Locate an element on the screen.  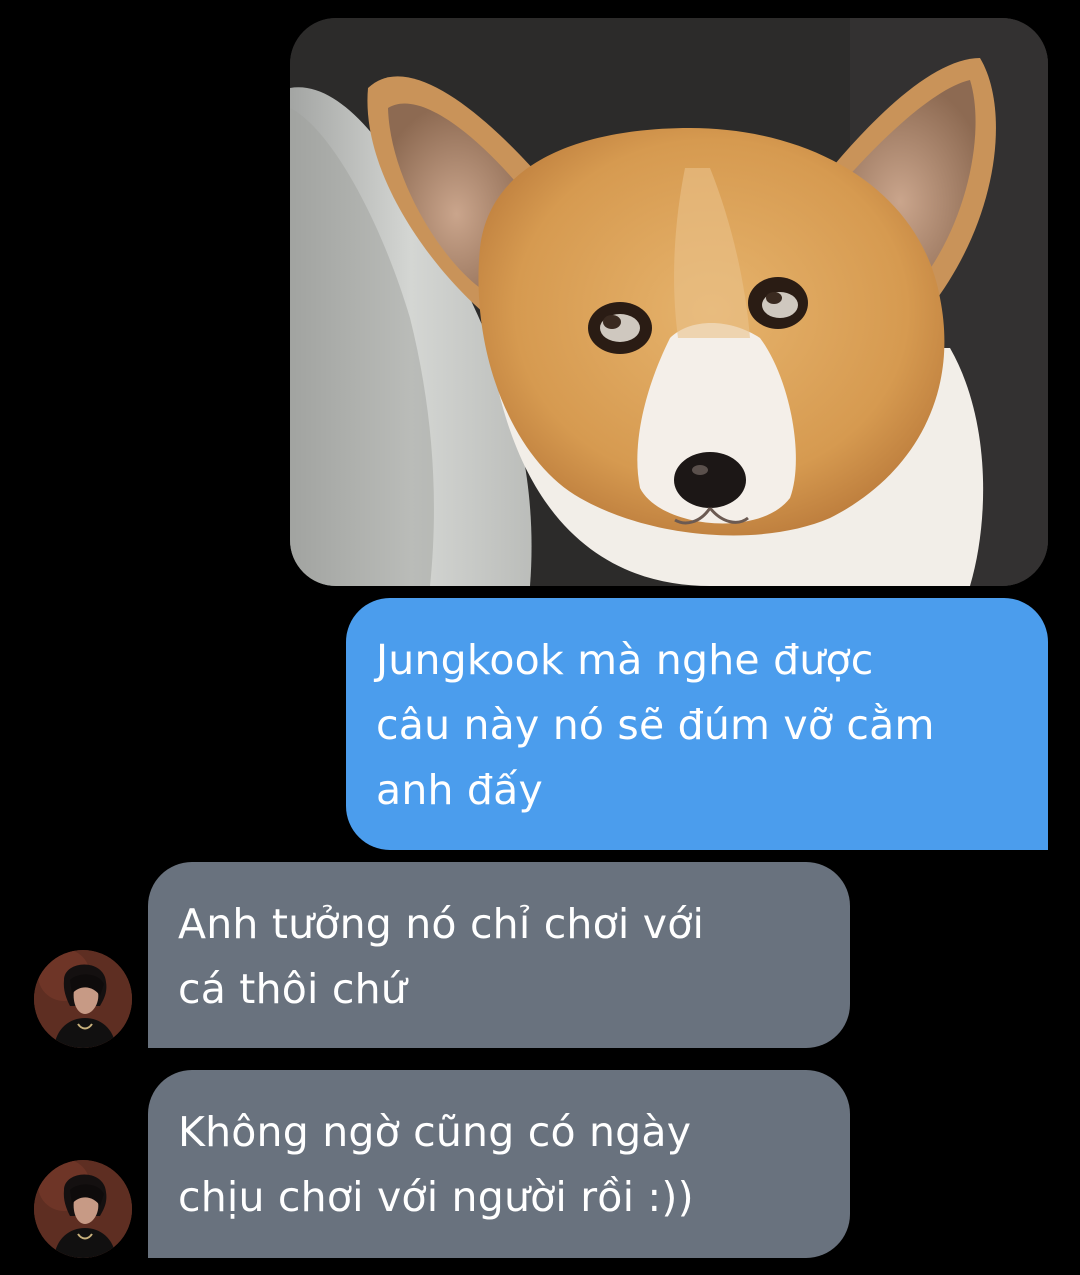
message-text: Jungkook mà nghe được is located at coordinates (625, 660).